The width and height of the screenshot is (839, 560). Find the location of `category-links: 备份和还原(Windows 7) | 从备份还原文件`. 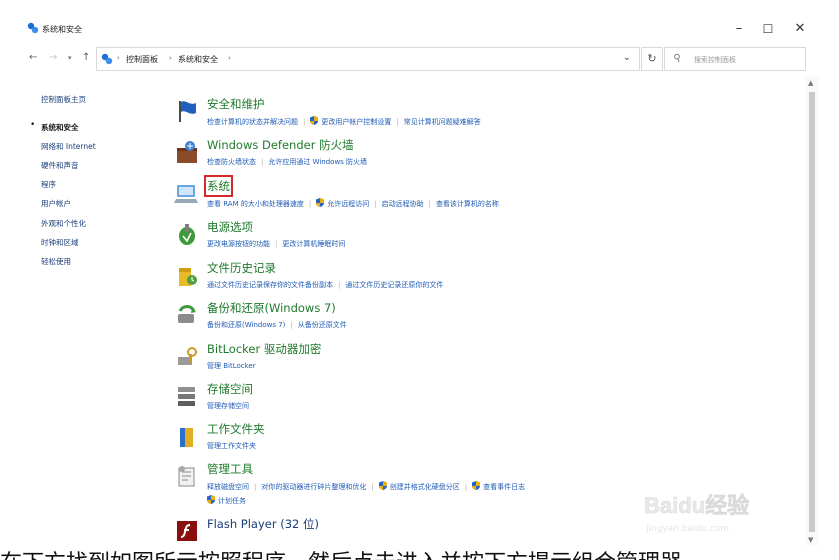

category-links: 备份和还原(Windows 7) | 从备份还原文件 is located at coordinates (277, 325).